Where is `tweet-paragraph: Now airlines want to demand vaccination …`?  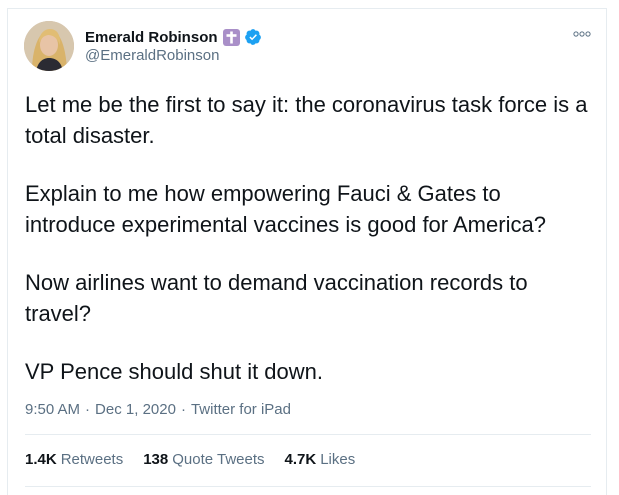 tweet-paragraph: Now airlines want to demand vaccination … is located at coordinates (276, 298).